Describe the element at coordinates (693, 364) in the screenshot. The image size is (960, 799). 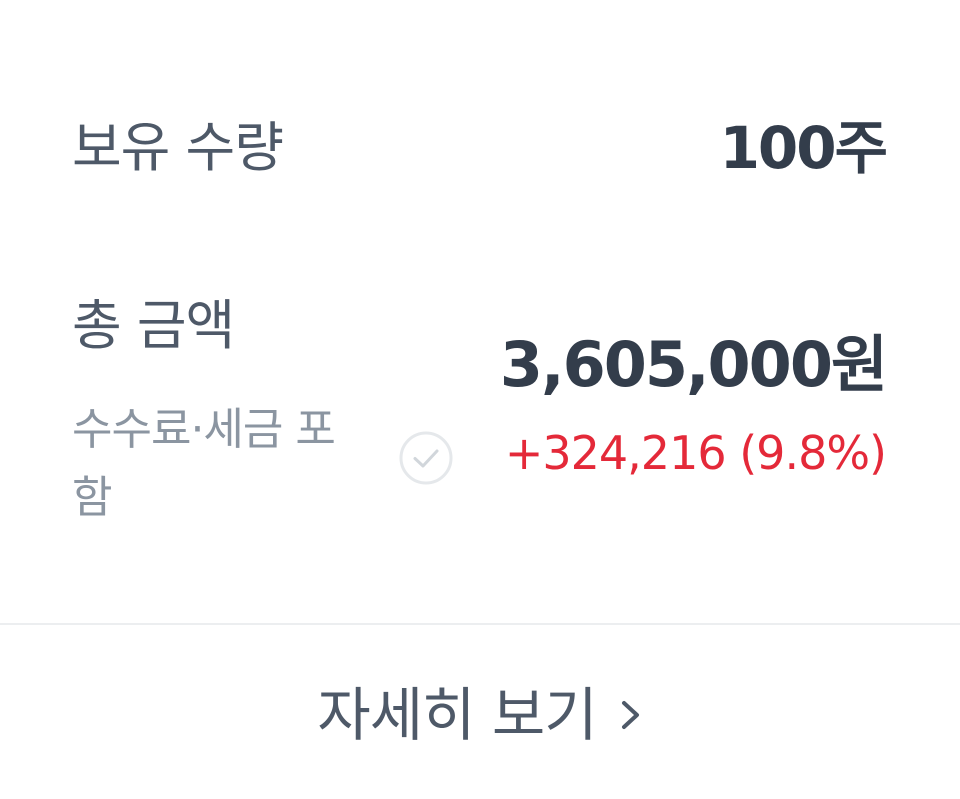
I see `total-amount-value: 3,605,000원` at that location.